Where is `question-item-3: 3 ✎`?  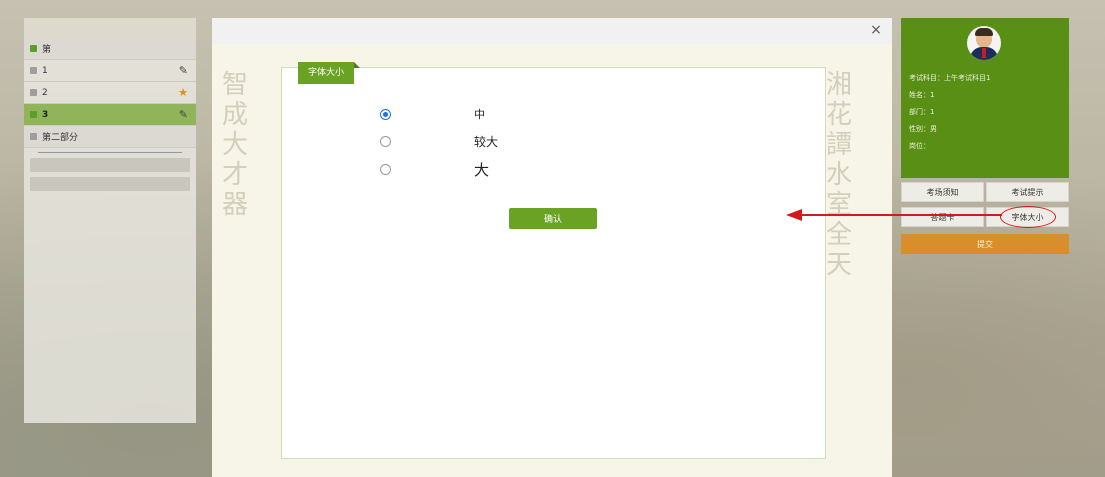 question-item-3: 3 ✎ is located at coordinates (110, 115).